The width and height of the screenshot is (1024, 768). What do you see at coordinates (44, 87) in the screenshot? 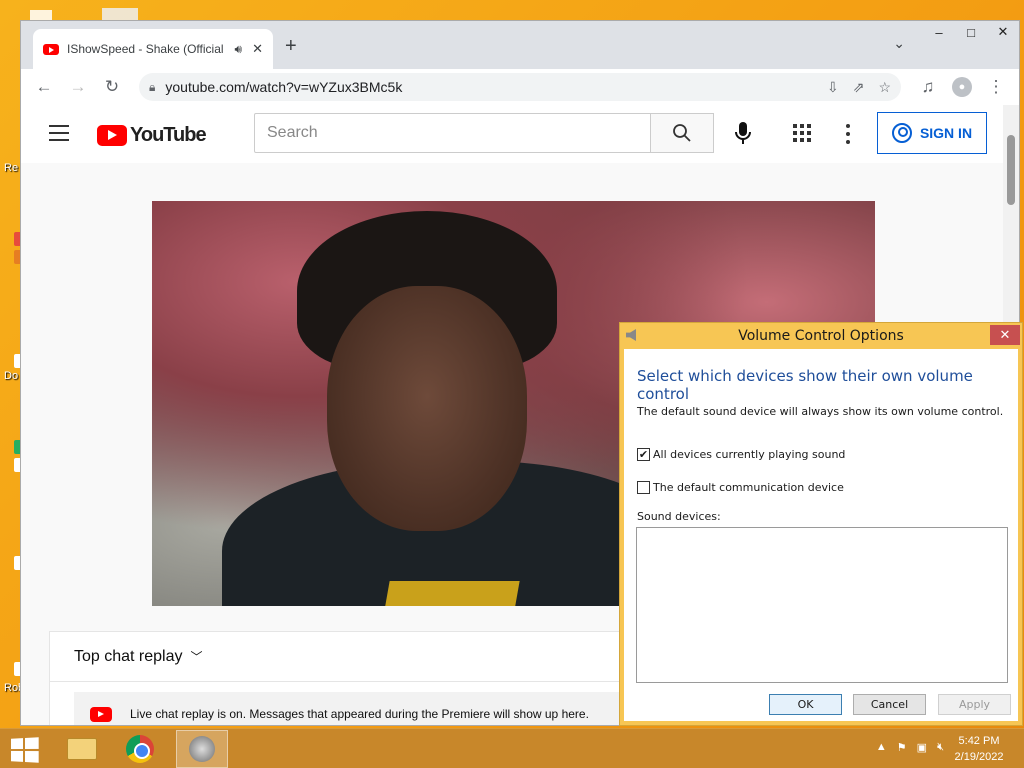
I see `back-button: ←` at bounding box center [44, 87].